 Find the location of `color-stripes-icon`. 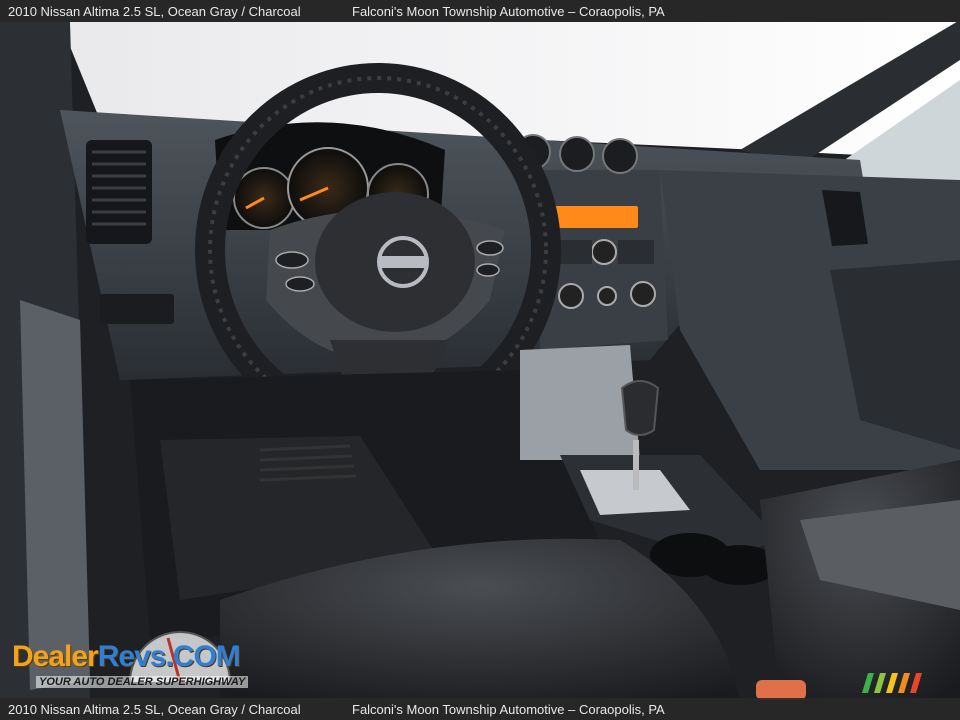

color-stripes-icon is located at coordinates (892, 683).